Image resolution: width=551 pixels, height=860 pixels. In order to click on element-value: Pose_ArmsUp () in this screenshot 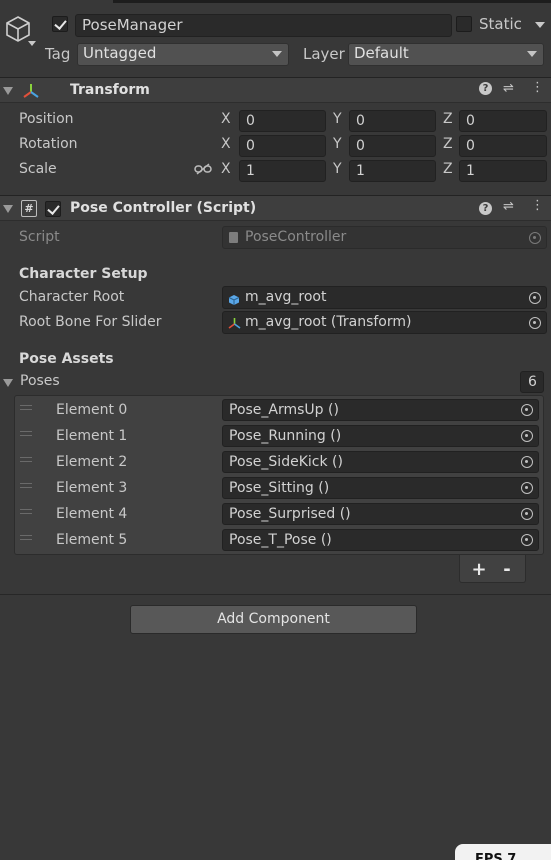, I will do `click(284, 410)`.